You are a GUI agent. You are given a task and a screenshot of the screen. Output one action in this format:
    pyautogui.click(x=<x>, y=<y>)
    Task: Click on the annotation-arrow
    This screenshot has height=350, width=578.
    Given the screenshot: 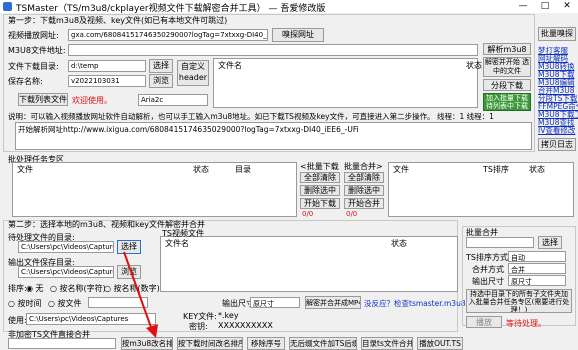 What is the action you would take?
    pyautogui.click(x=140, y=294)
    